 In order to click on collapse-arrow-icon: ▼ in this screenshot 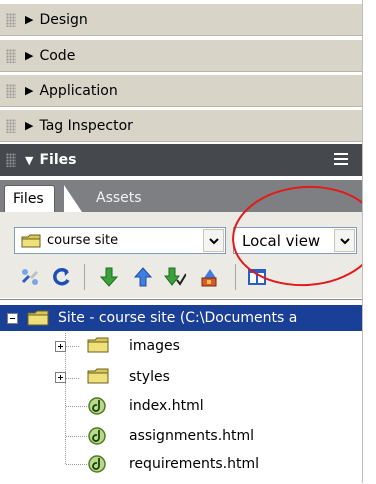, I will do `click(29, 160)`.